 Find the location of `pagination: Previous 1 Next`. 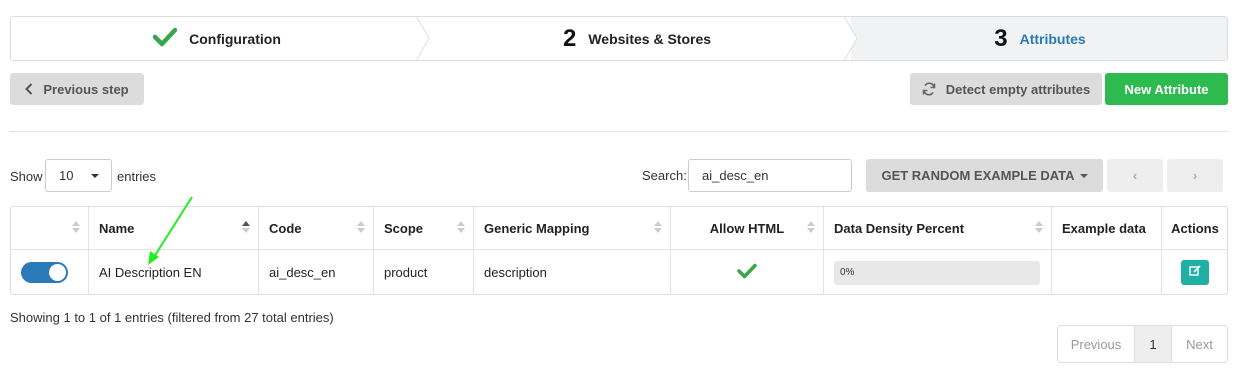

pagination: Previous 1 Next is located at coordinates (1142, 344).